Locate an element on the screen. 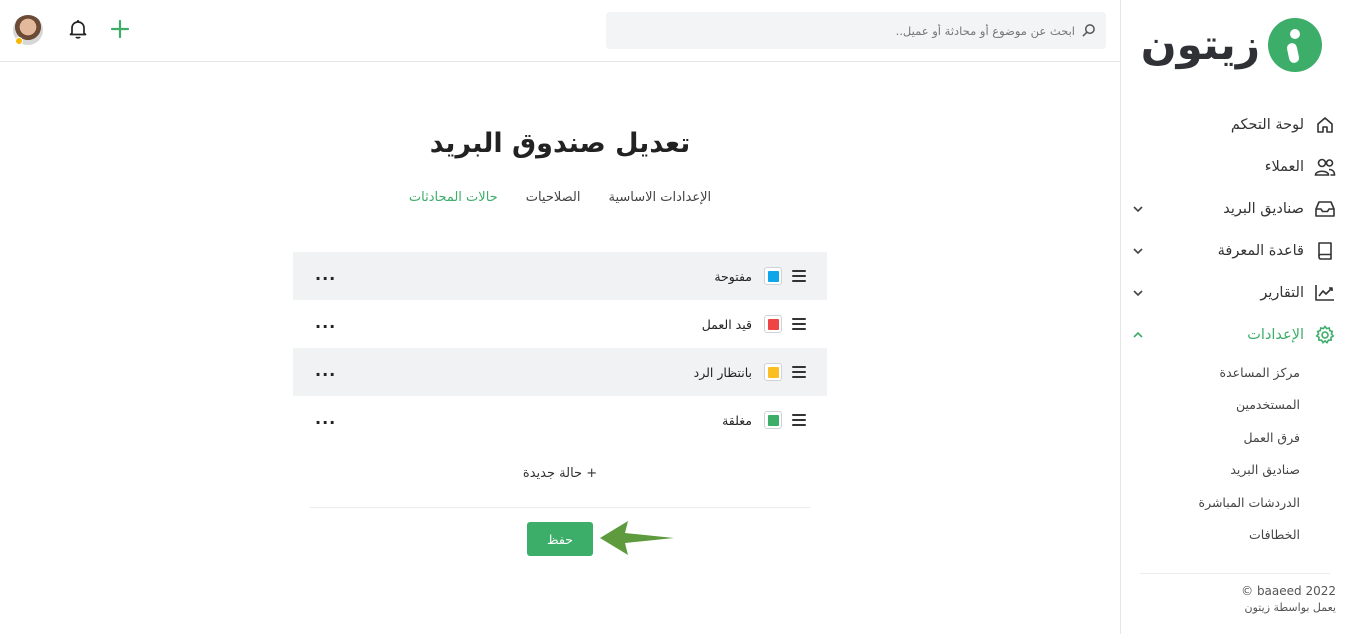  search-icon is located at coordinates (1088, 30).